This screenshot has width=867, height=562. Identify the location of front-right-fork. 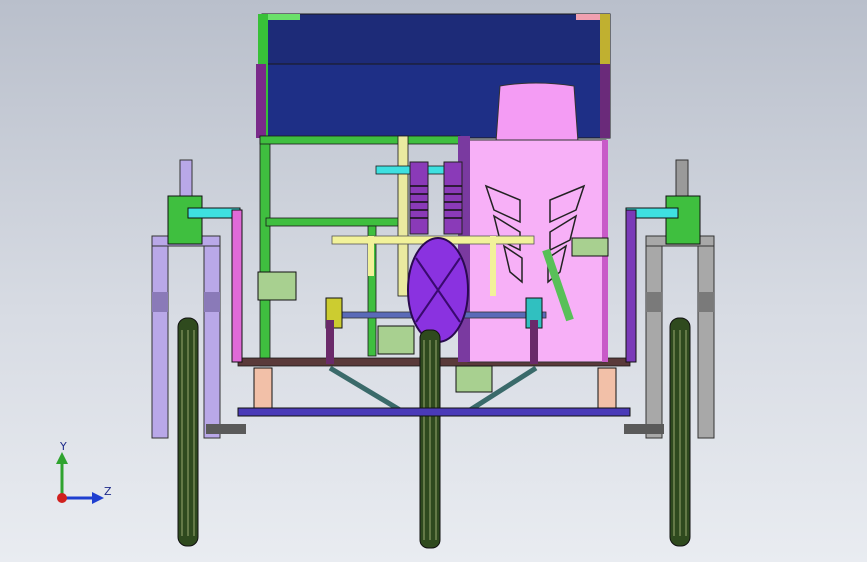
(656, 299).